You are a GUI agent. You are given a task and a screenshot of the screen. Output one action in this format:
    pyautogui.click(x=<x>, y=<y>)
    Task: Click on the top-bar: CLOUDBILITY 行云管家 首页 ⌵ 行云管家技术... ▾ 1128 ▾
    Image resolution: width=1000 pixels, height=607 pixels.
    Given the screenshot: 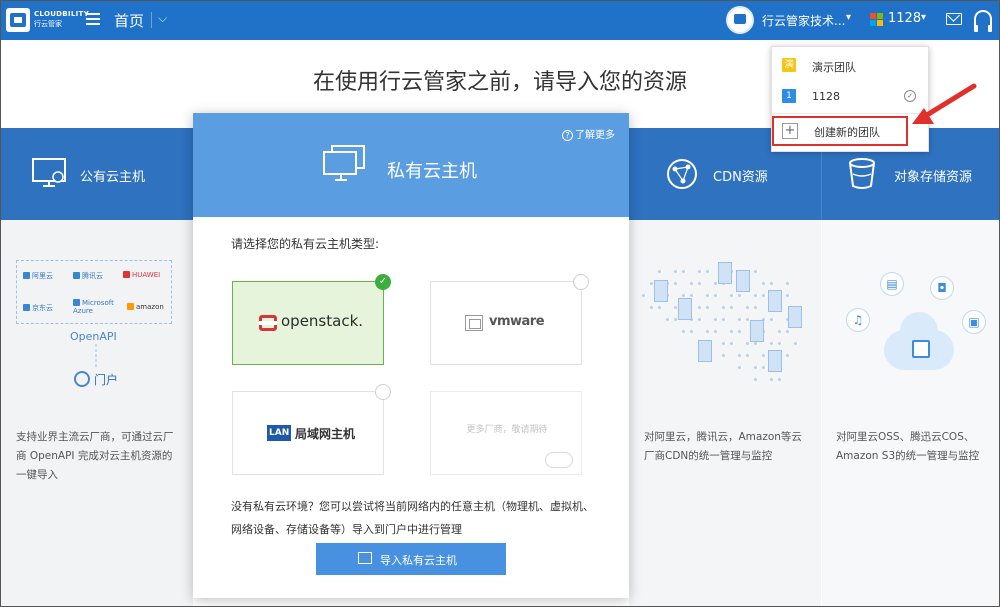 What is the action you would take?
    pyautogui.click(x=500, y=20)
    